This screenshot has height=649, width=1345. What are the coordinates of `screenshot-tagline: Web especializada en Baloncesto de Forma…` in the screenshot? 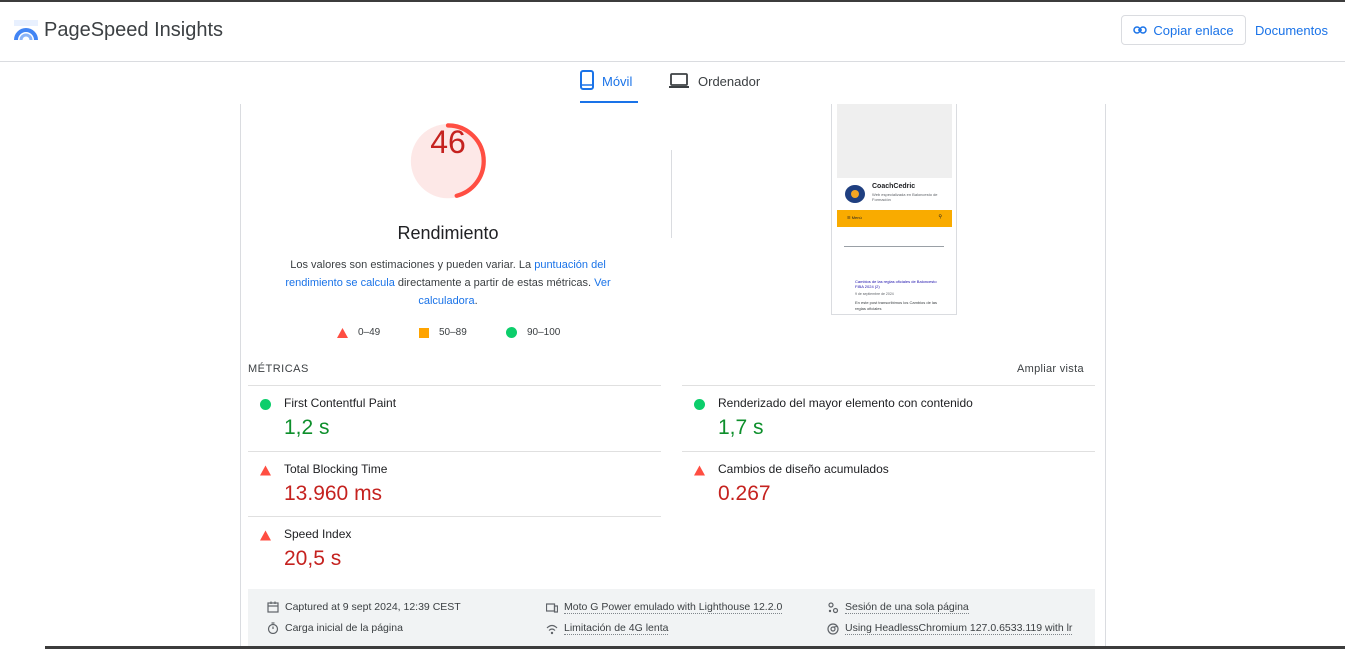 It's located at (905, 197).